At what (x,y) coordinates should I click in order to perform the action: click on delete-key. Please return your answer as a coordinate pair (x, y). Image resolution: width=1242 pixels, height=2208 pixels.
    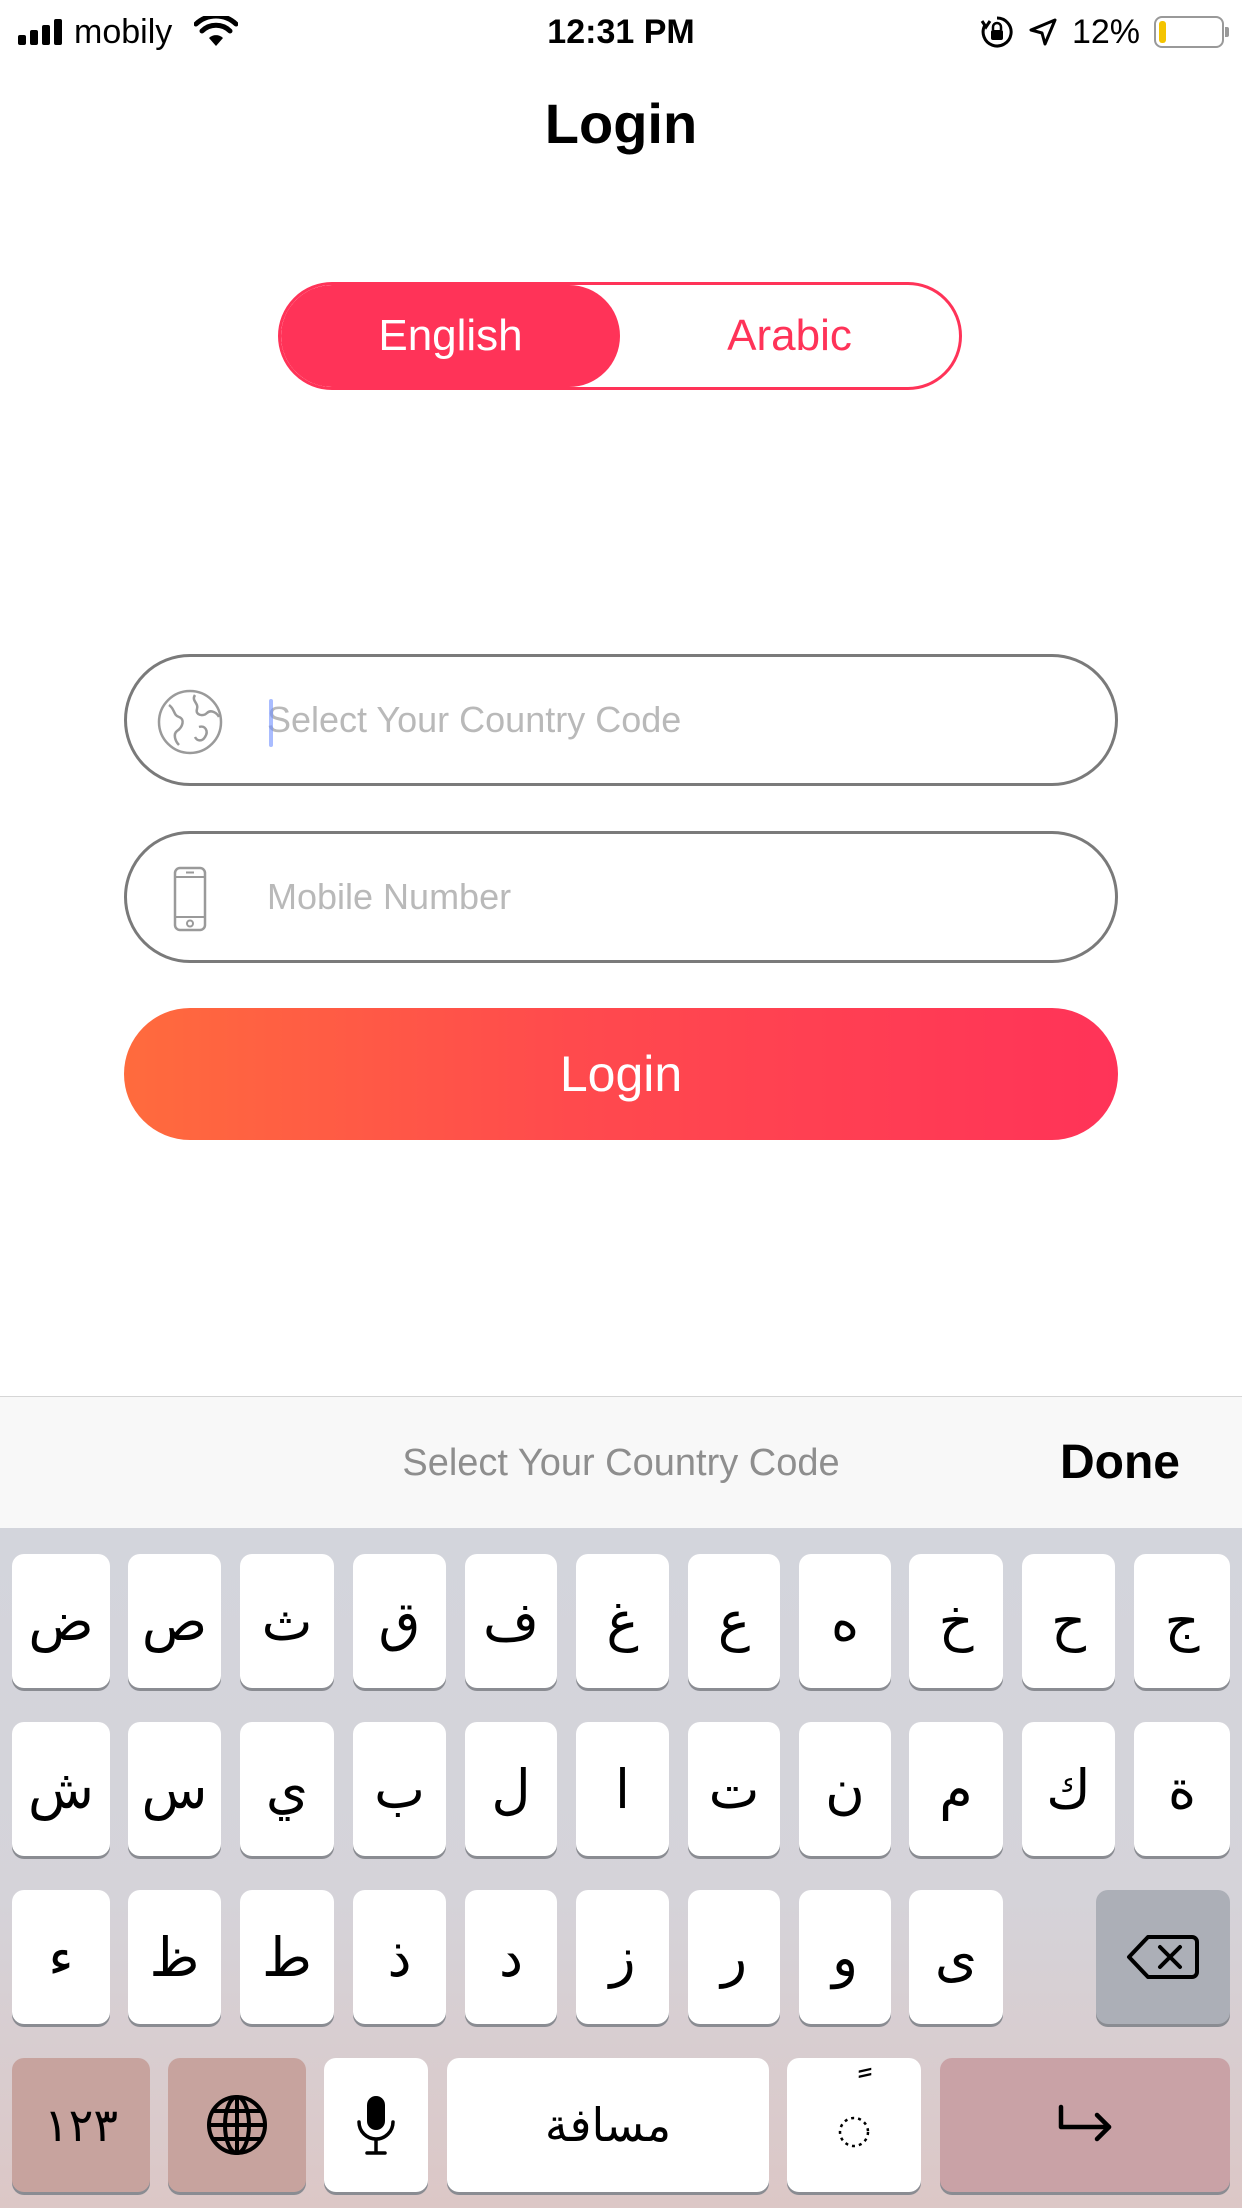
    Looking at the image, I should click on (1163, 1957).